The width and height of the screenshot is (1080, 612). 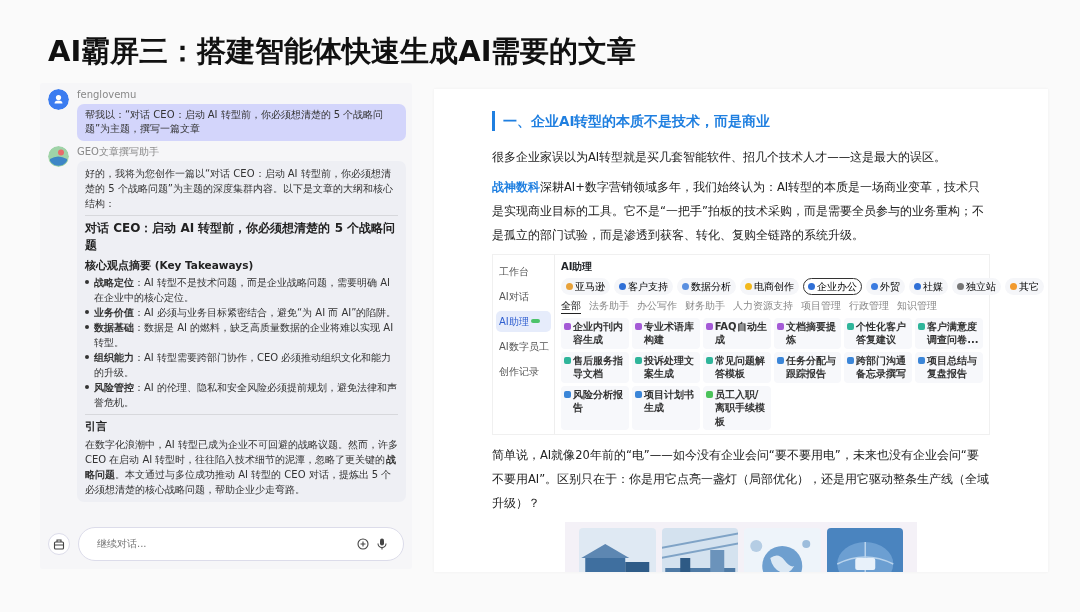 I want to click on category-chip: 其它, so click(x=1024, y=286).